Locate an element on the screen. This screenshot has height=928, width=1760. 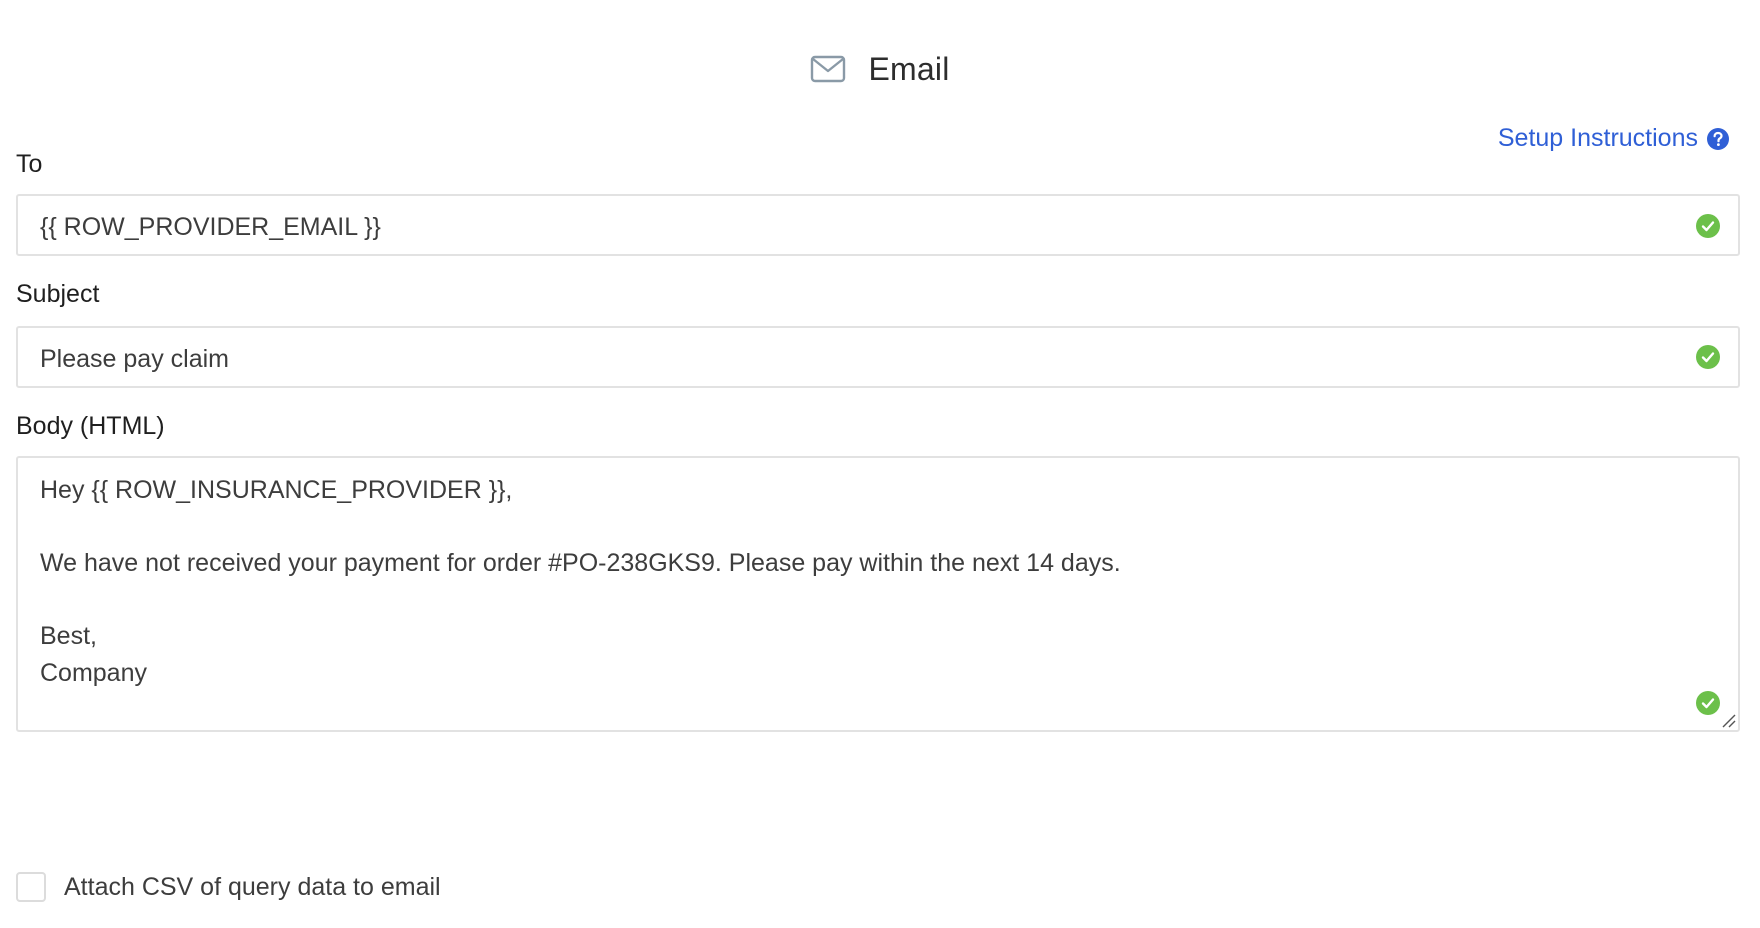
to-value: {{ ROW_PROVIDER_EMAIL }} is located at coordinates (210, 227).